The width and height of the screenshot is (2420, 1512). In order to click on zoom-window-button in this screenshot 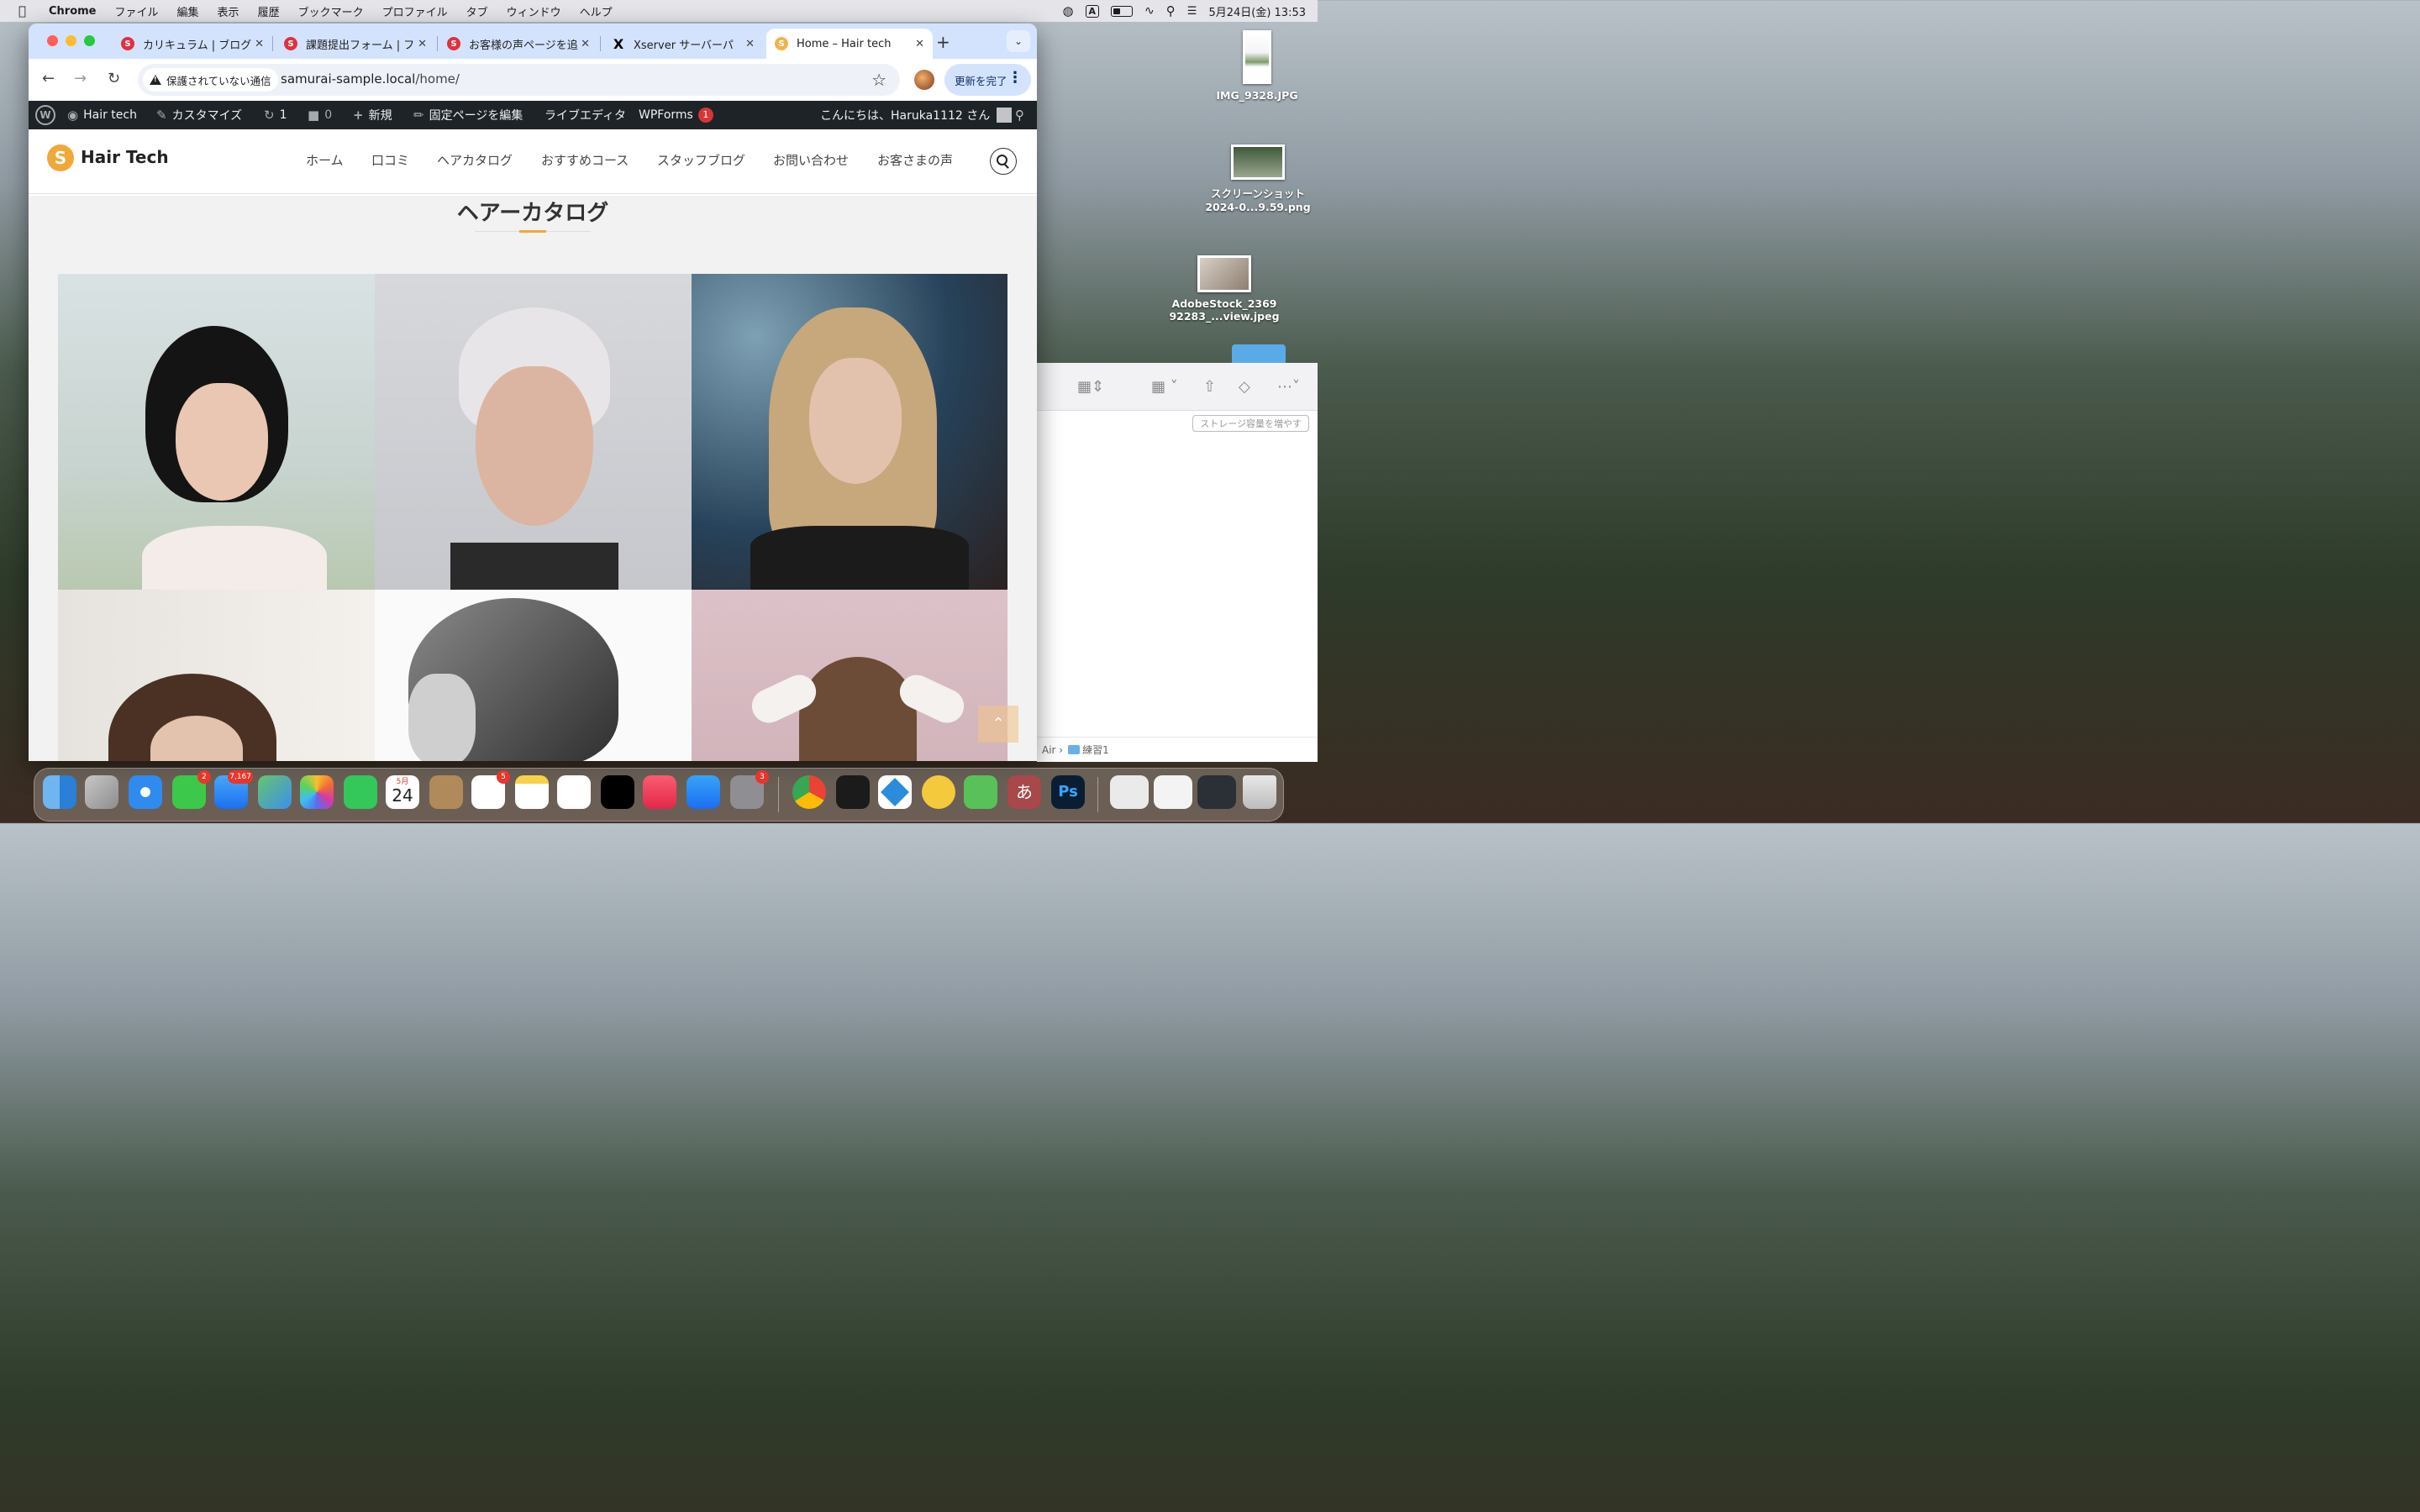, I will do `click(90, 40)`.